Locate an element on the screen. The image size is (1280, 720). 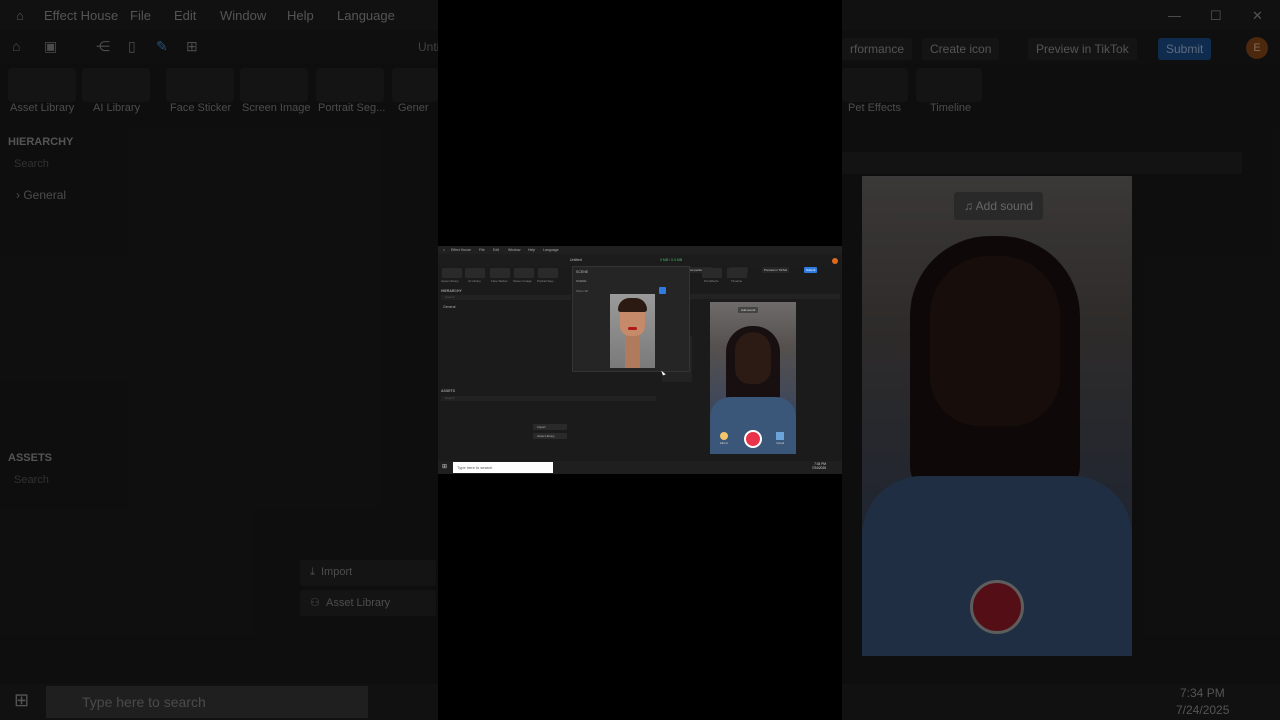
mini-preview-header is located at coordinates (765, 296).